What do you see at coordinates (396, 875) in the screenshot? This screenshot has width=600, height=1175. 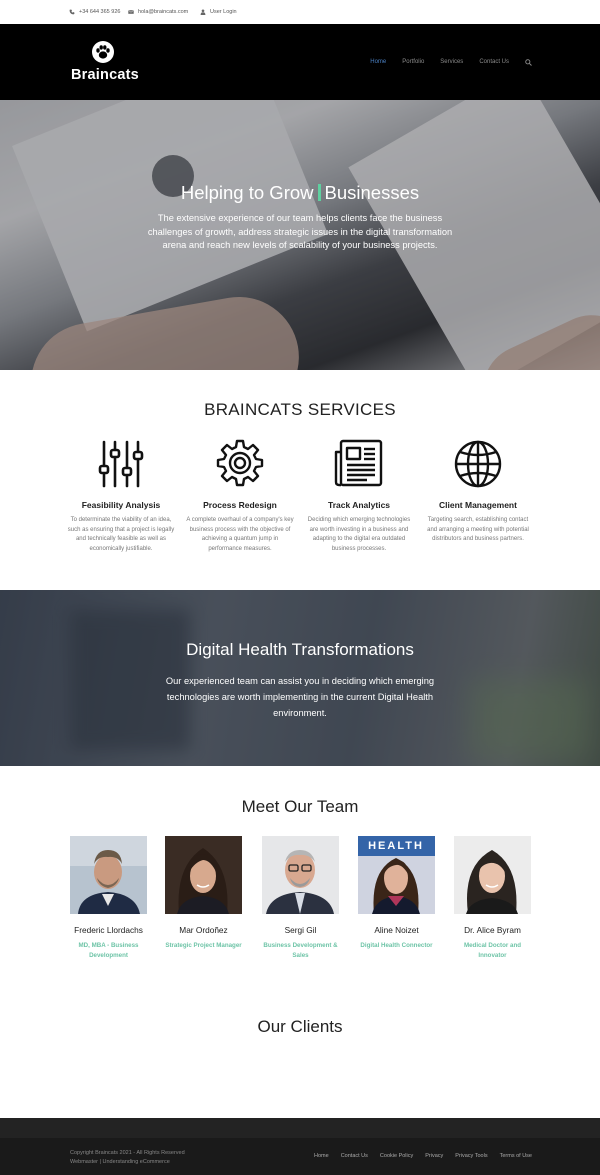 I see `member-photo: HEALTH` at bounding box center [396, 875].